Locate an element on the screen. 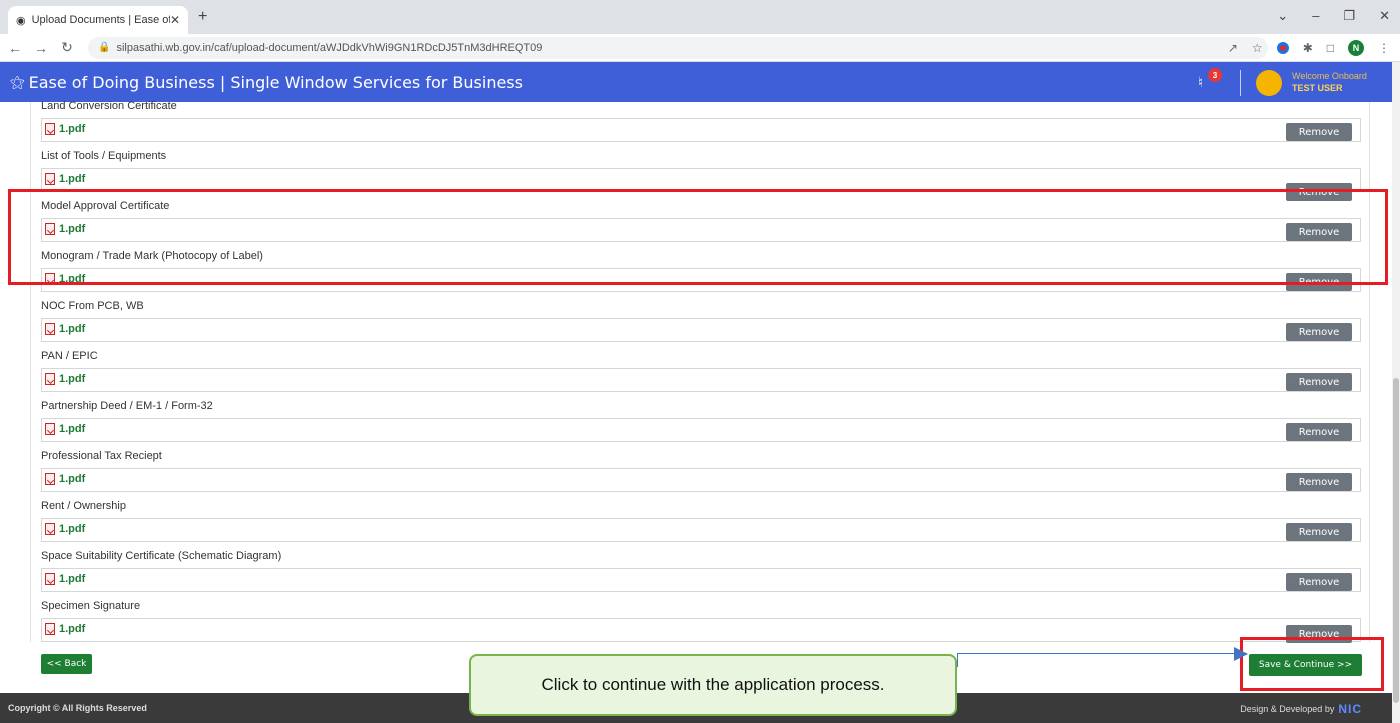  close-window-icon: ✕ is located at coordinates (1384, 16).